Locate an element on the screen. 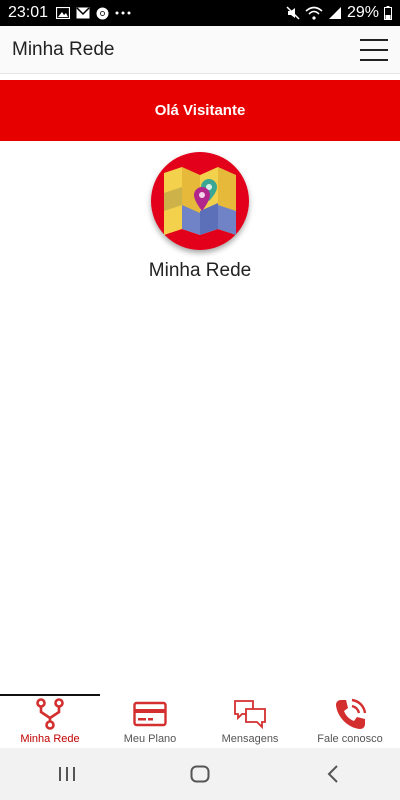 This screenshot has width=400, height=800. signal-icon is located at coordinates (334, 13).